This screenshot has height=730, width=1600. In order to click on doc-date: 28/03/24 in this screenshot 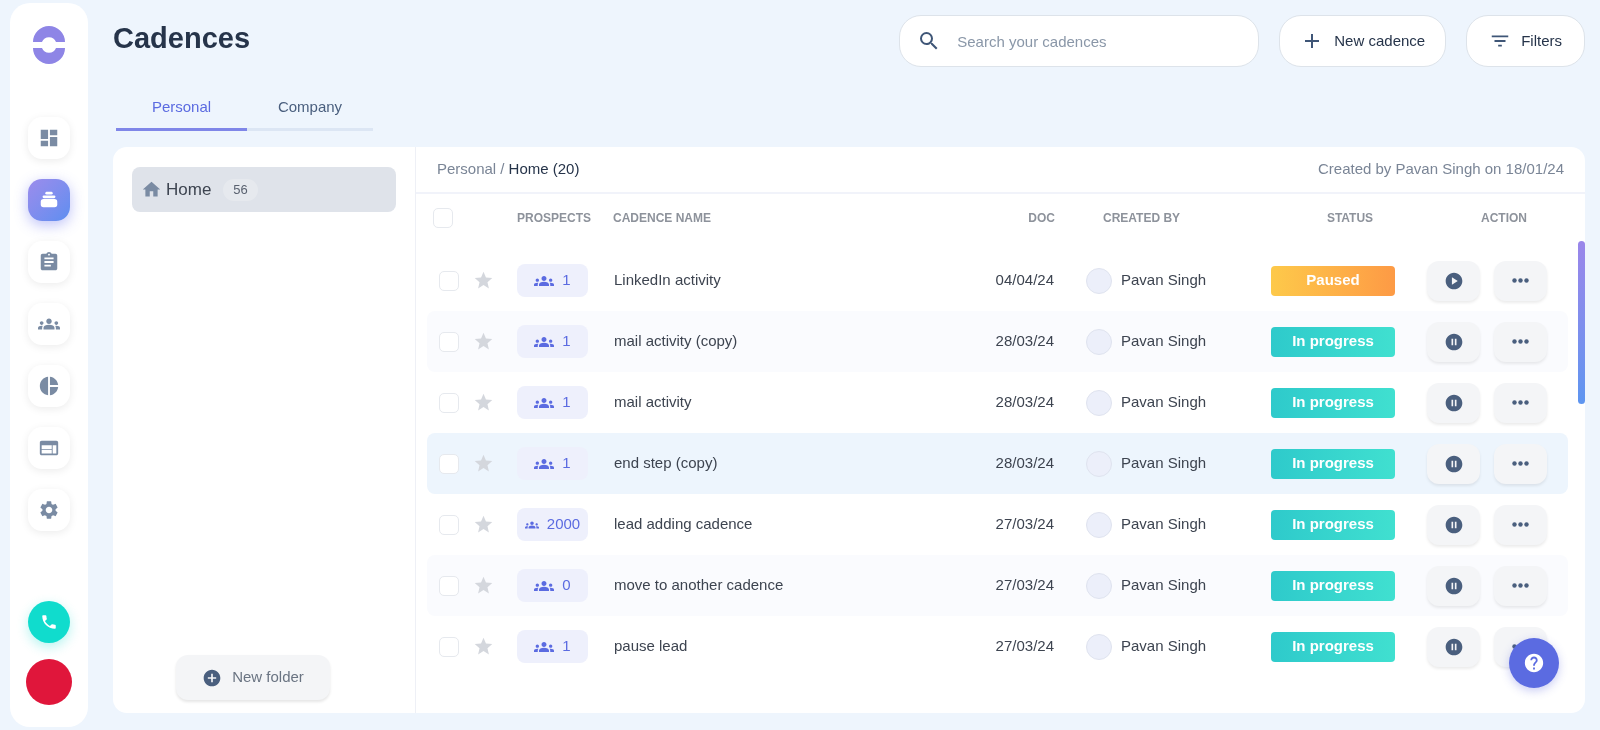, I will do `click(1024, 463)`.